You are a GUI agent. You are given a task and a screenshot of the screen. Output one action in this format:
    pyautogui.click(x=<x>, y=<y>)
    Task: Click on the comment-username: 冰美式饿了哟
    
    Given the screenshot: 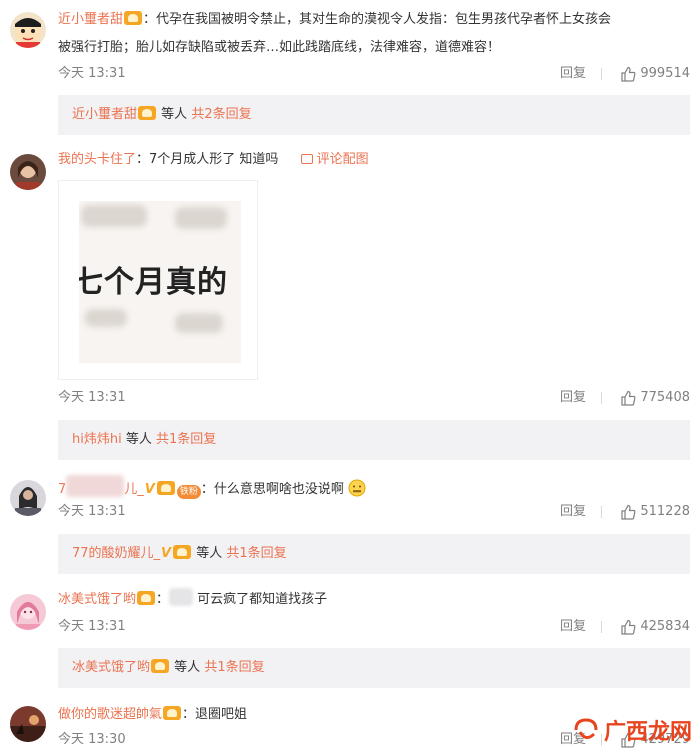 What is the action you would take?
    pyautogui.click(x=97, y=599)
    